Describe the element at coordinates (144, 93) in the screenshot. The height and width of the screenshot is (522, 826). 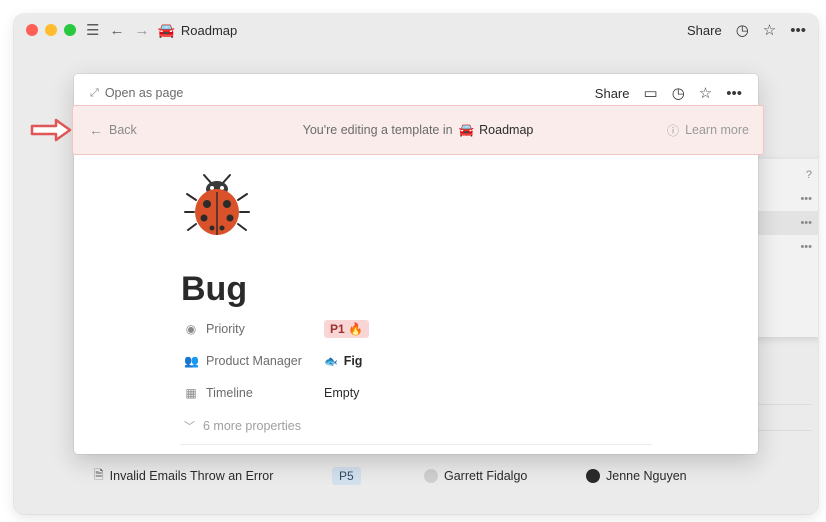
I see `open-as-page-label: Open as page` at that location.